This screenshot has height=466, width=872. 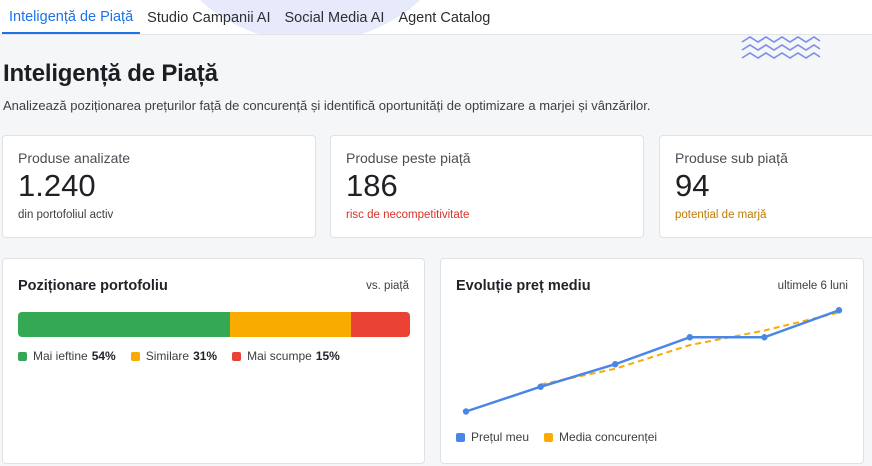 What do you see at coordinates (380, 324) in the screenshot?
I see `segment-more-expensive` at bounding box center [380, 324].